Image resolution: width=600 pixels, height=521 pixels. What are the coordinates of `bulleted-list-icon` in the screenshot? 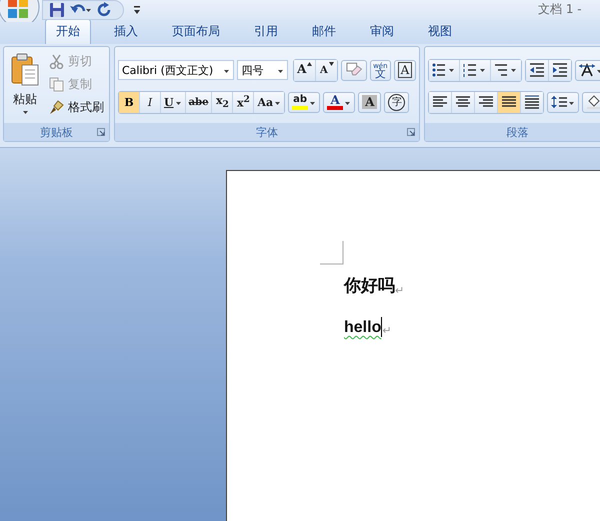 It's located at (444, 70).